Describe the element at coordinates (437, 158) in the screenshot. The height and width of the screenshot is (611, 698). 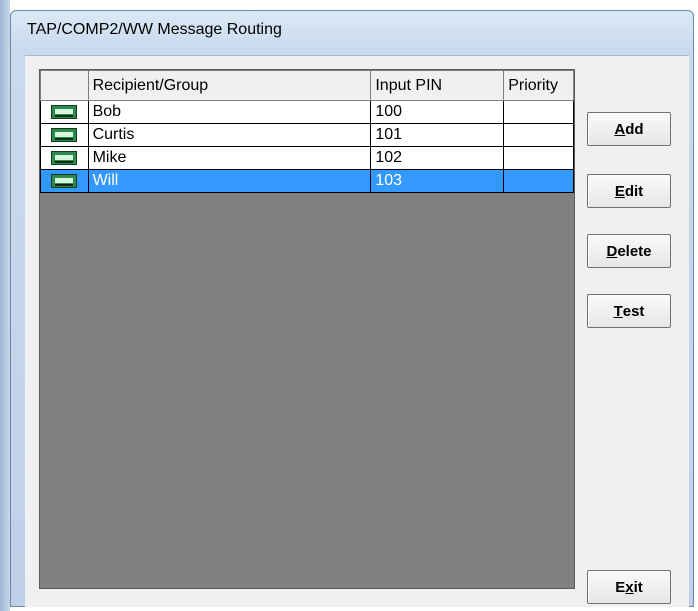
I see `pin-cell: 102` at that location.